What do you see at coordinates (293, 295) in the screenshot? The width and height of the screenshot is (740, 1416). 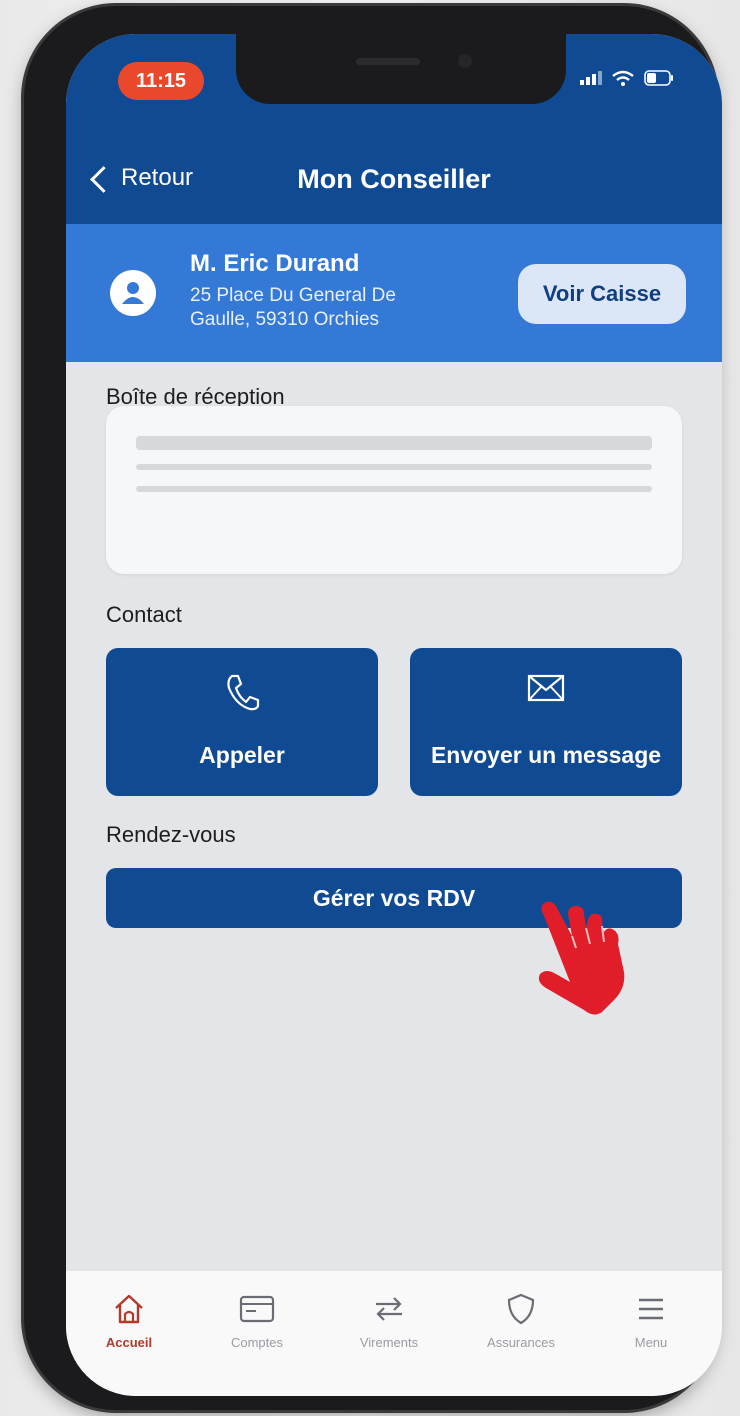 I see `advisor-address-line1: 25 Place Du General De` at bounding box center [293, 295].